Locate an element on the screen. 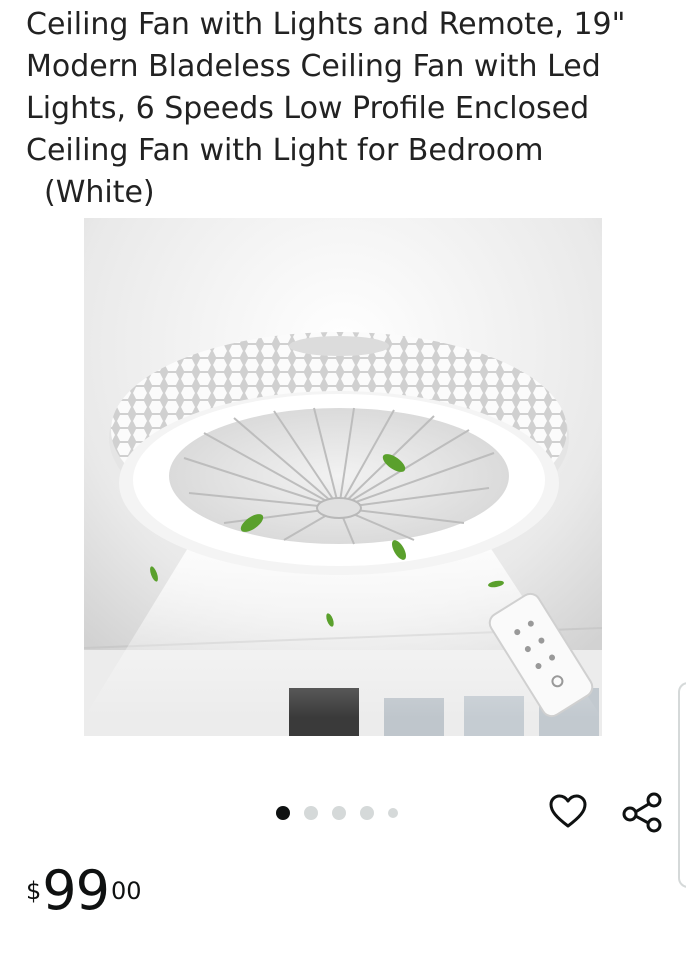 The width and height of the screenshot is (686, 960). product-title-line: (White) is located at coordinates (99, 192).